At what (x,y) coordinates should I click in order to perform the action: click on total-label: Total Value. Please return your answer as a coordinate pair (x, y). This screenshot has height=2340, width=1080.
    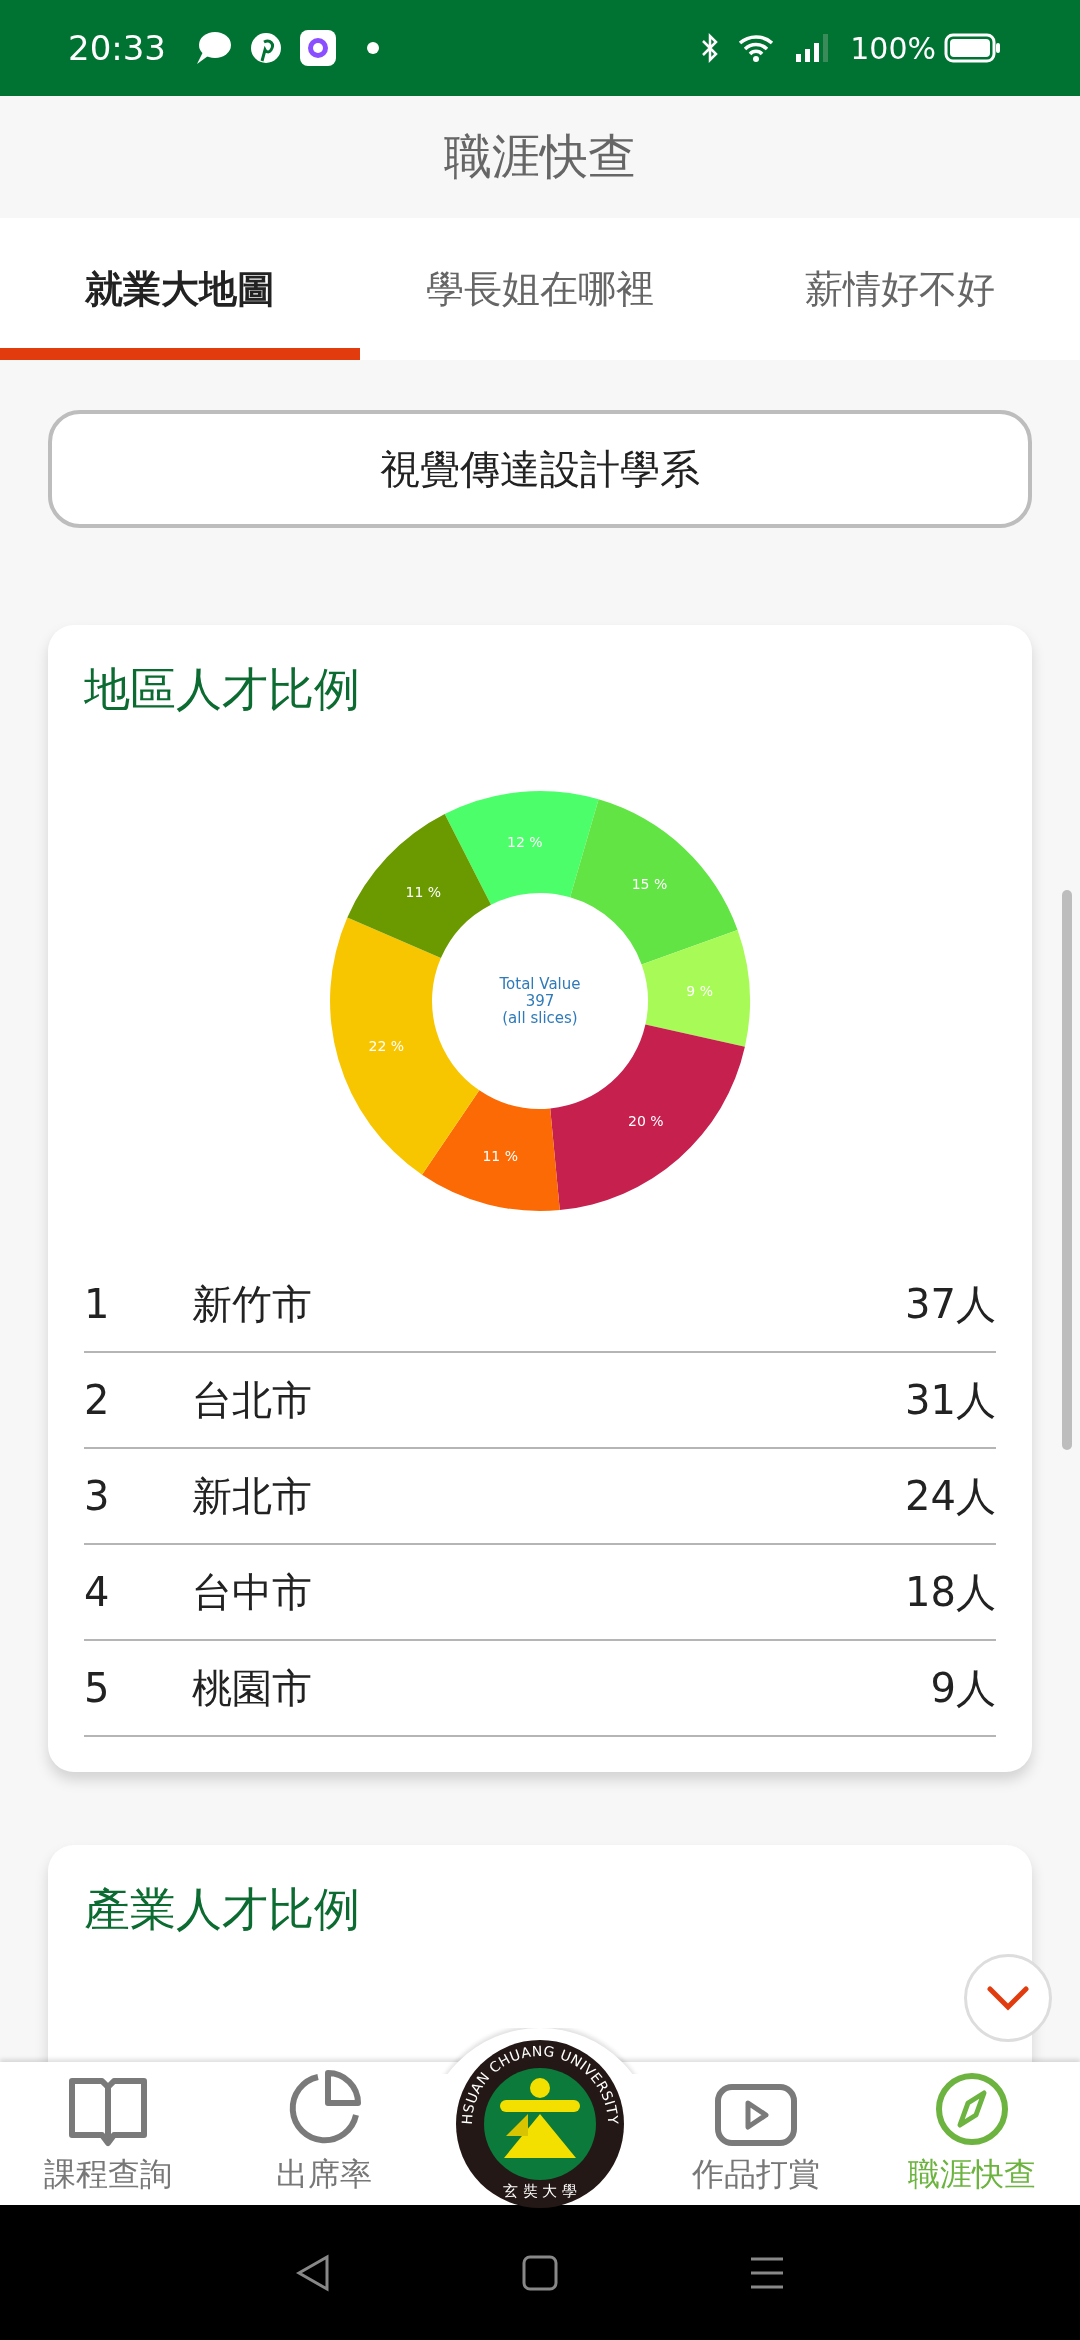
    Looking at the image, I should click on (540, 984).